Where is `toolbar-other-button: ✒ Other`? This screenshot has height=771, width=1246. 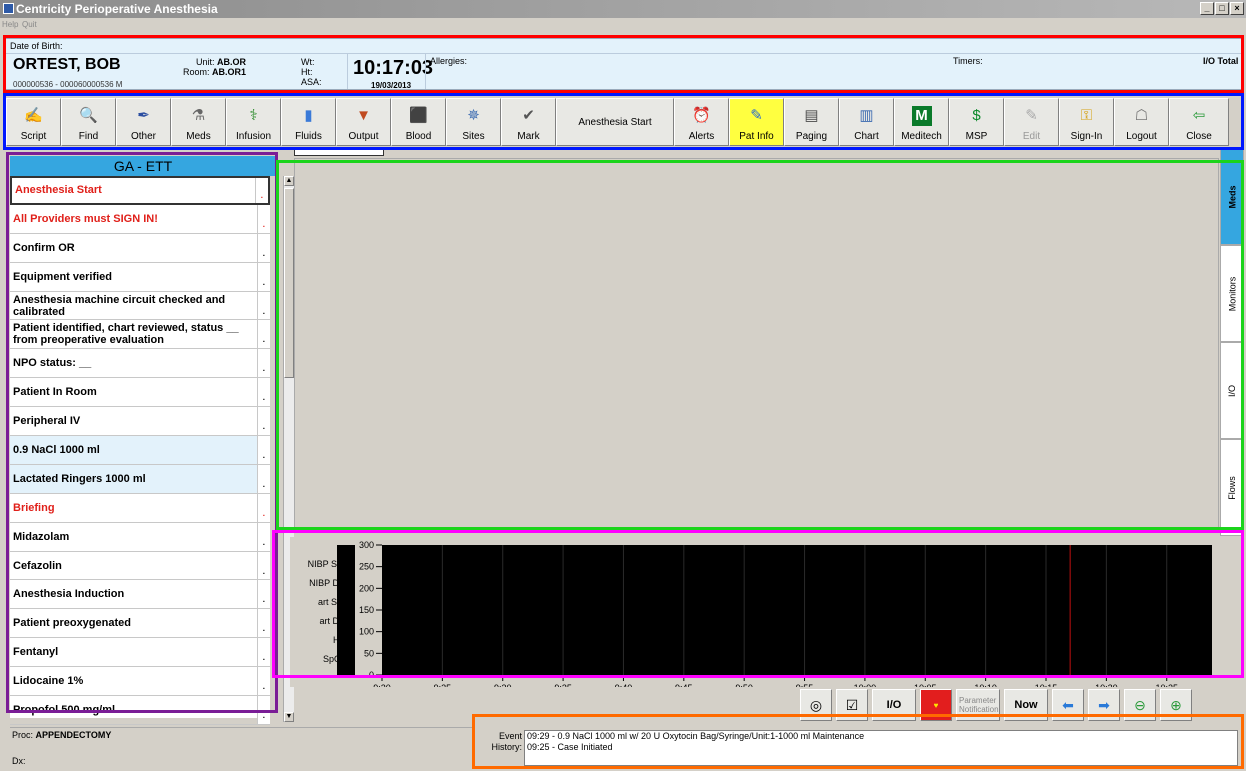
toolbar-other-button: ✒ Other is located at coordinates (143, 122).